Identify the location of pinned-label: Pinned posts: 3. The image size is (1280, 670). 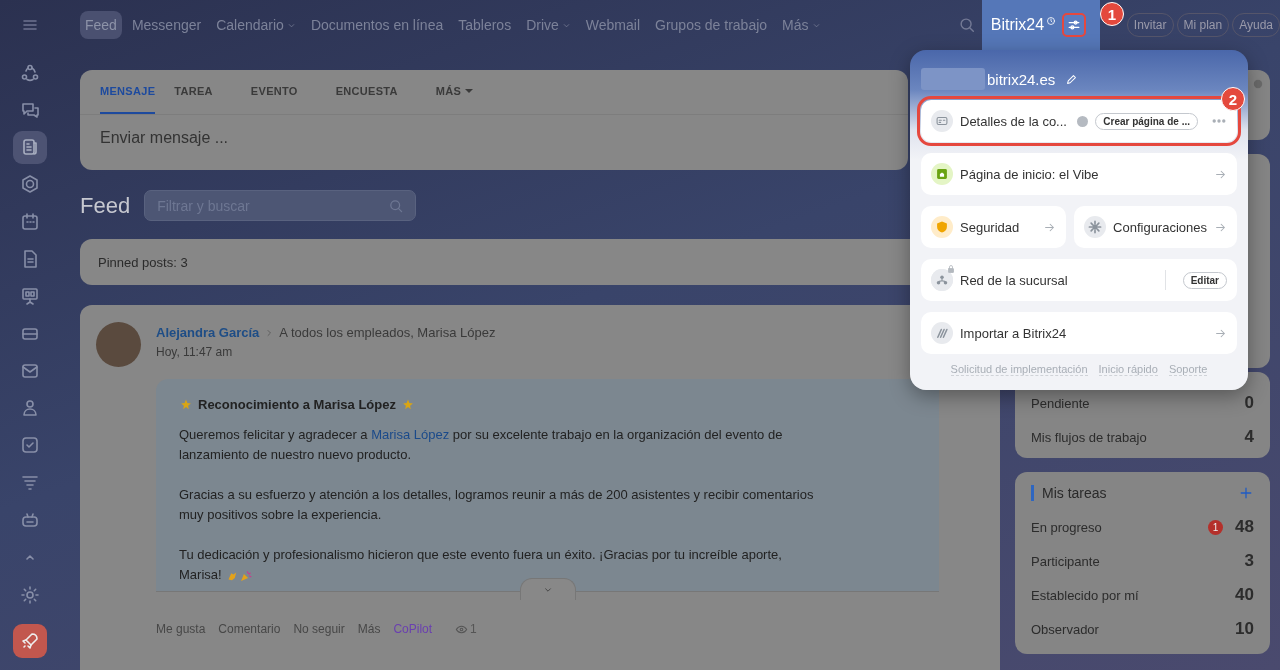
(143, 262).